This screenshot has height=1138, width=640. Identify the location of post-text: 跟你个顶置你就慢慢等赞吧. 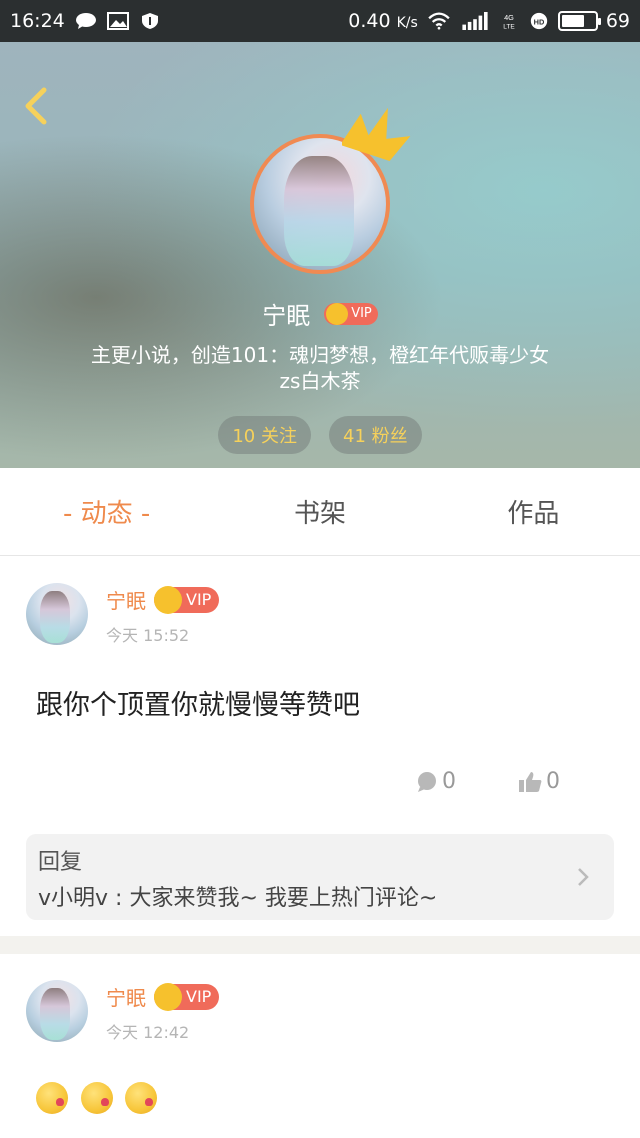
(198, 705).